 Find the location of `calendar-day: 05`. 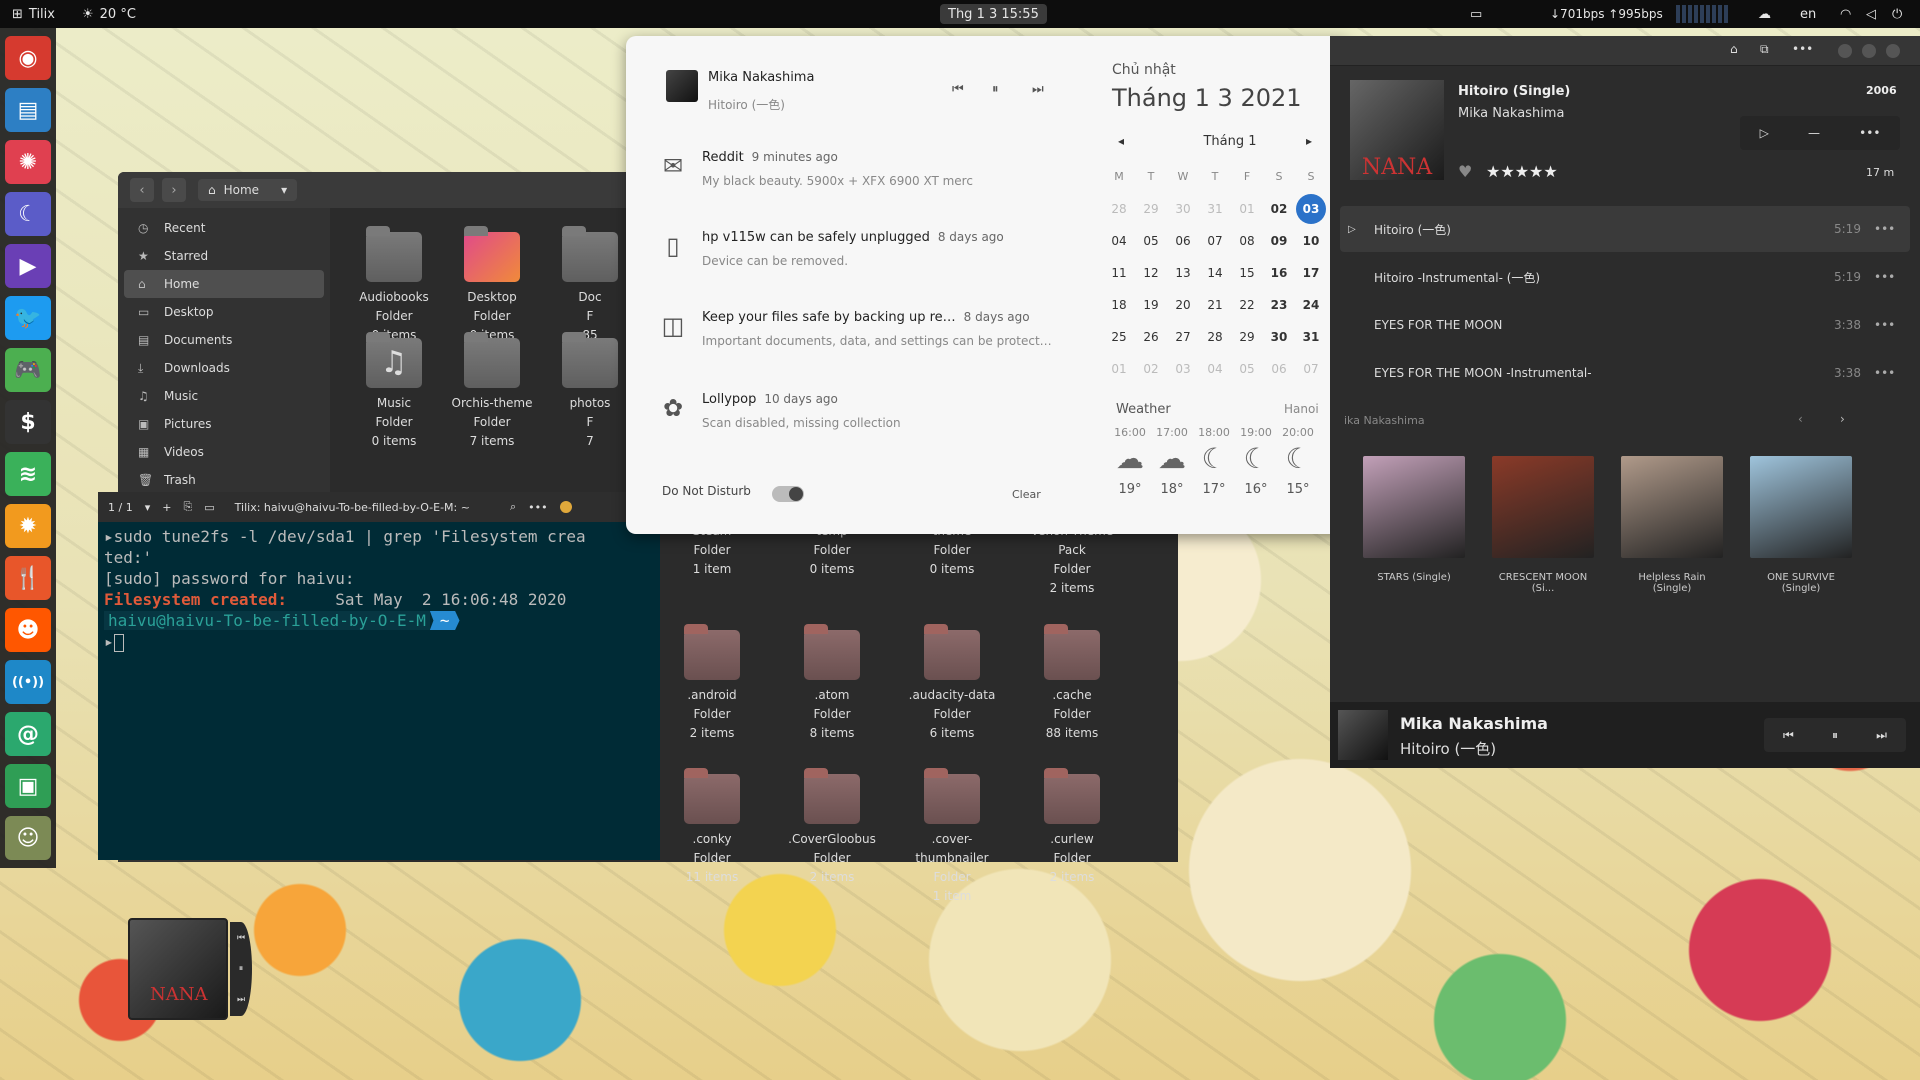

calendar-day: 05 is located at coordinates (1247, 369).